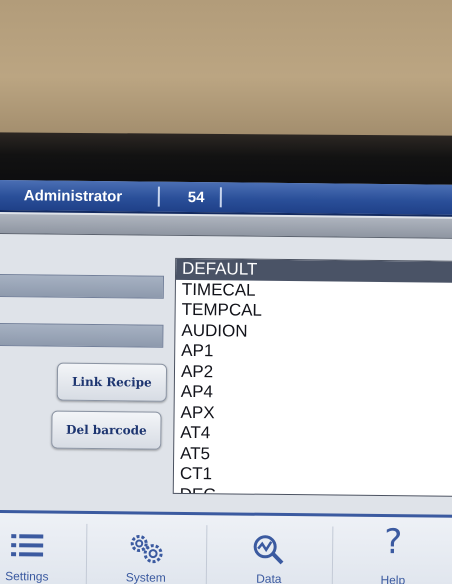 This screenshot has width=452, height=584. What do you see at coordinates (313, 270) in the screenshot?
I see `list-item: DEFAULT` at bounding box center [313, 270].